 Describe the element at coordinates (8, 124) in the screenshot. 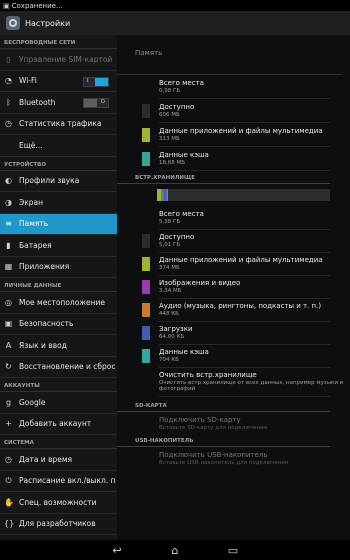

I see `data-usage-icon: ◷` at that location.